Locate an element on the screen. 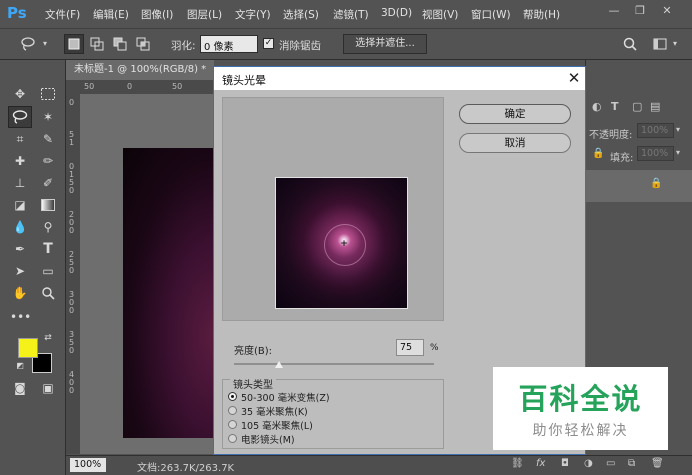 This screenshot has height=475, width=692. blur-tool-icon: 💧 is located at coordinates (20, 227).